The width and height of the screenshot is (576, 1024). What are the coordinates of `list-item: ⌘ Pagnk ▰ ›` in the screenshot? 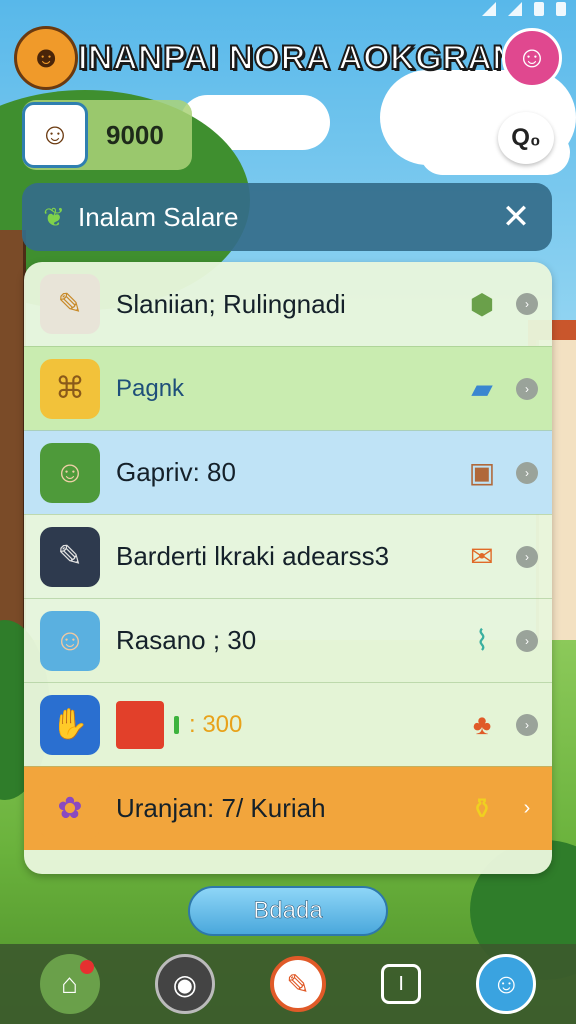 It's located at (288, 388).